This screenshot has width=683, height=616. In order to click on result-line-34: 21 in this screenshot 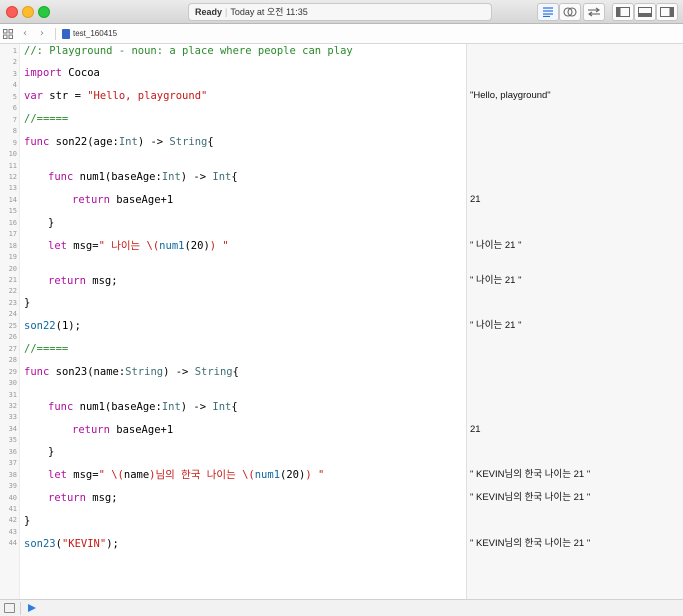, I will do `click(475, 430)`.